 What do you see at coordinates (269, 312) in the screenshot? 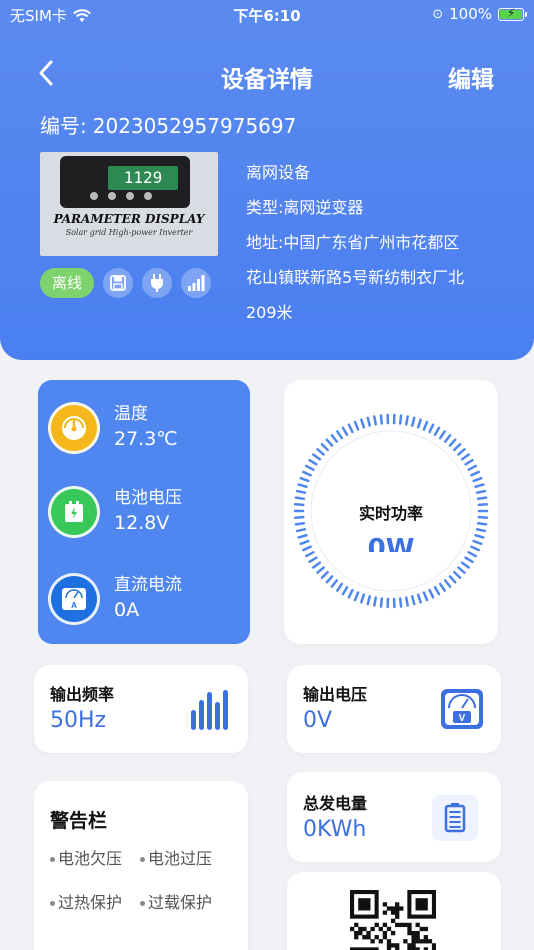
I see `device-address-line3: 209米` at bounding box center [269, 312].